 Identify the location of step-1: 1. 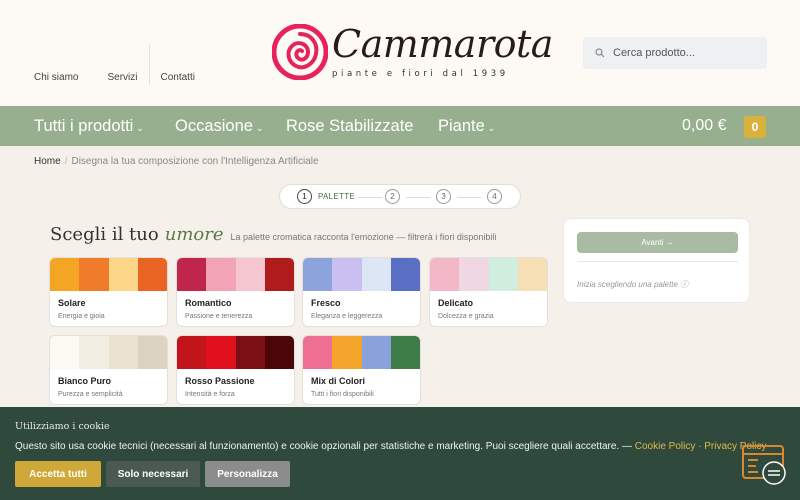
(304, 196).